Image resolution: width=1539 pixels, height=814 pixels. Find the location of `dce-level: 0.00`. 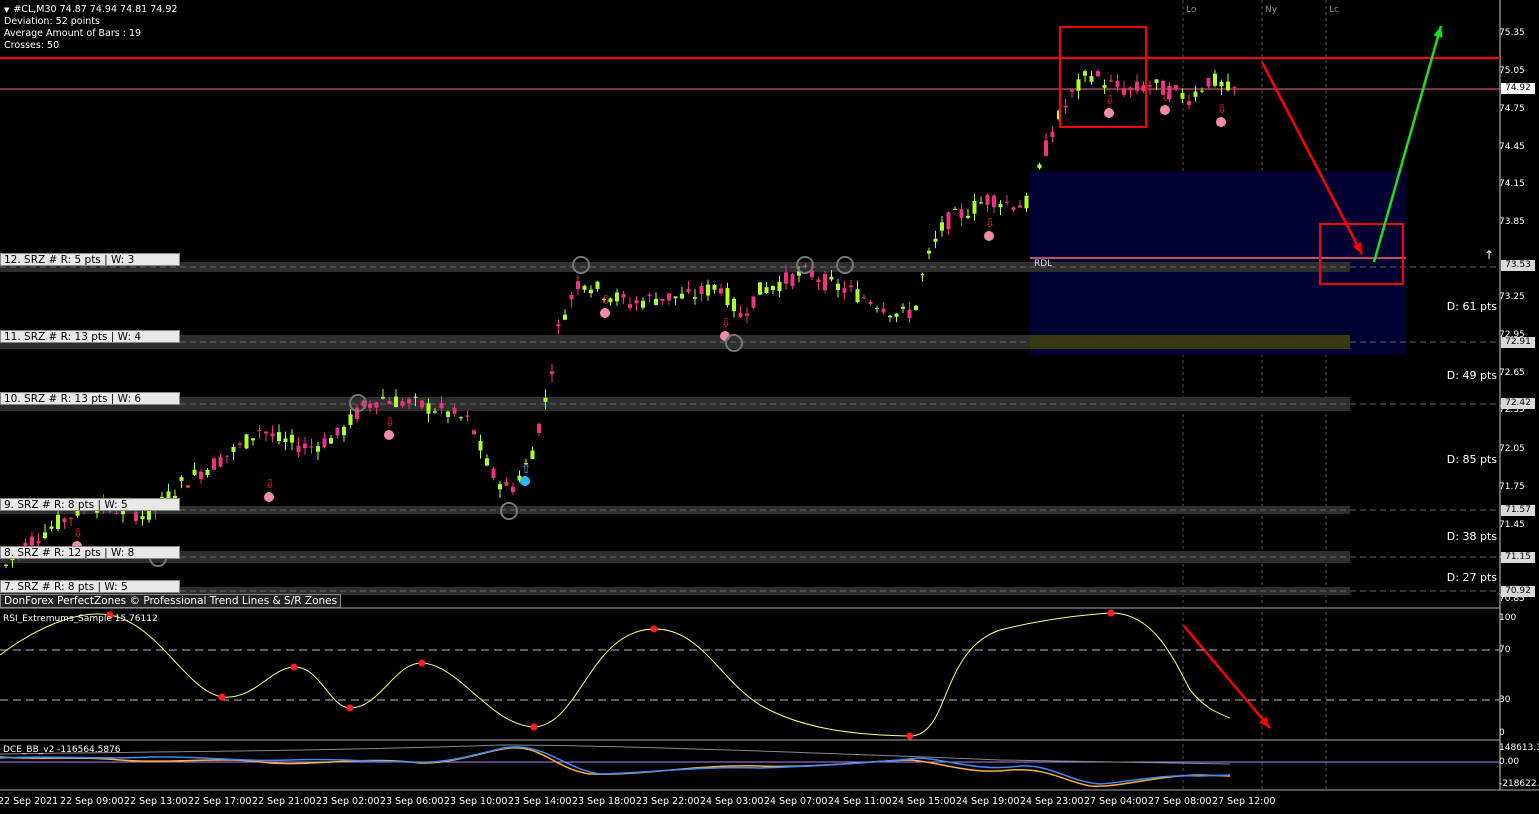

dce-level: 0.00 is located at coordinates (1509, 762).